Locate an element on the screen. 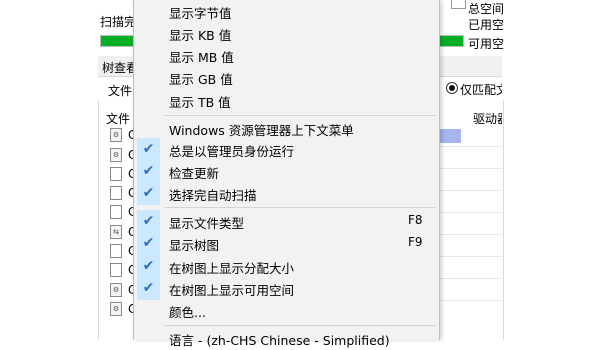 This screenshot has width=600, height=350. menu-item-label: Windows 资源管理器上下文菜单 is located at coordinates (261, 130).